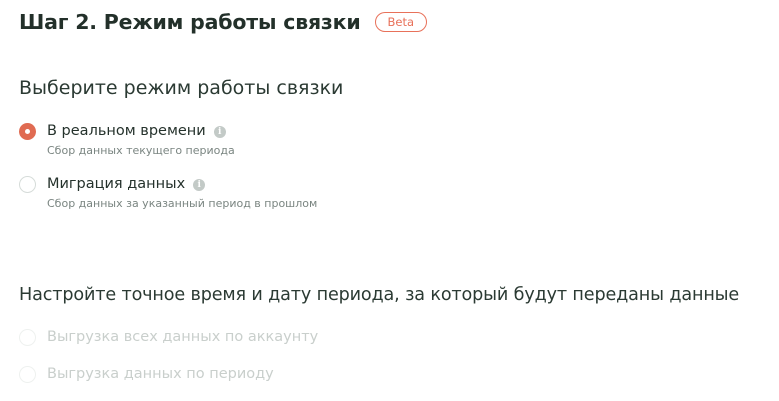  I want to click on option-label-row: Выгрузка данных по периоду, so click(160, 374).